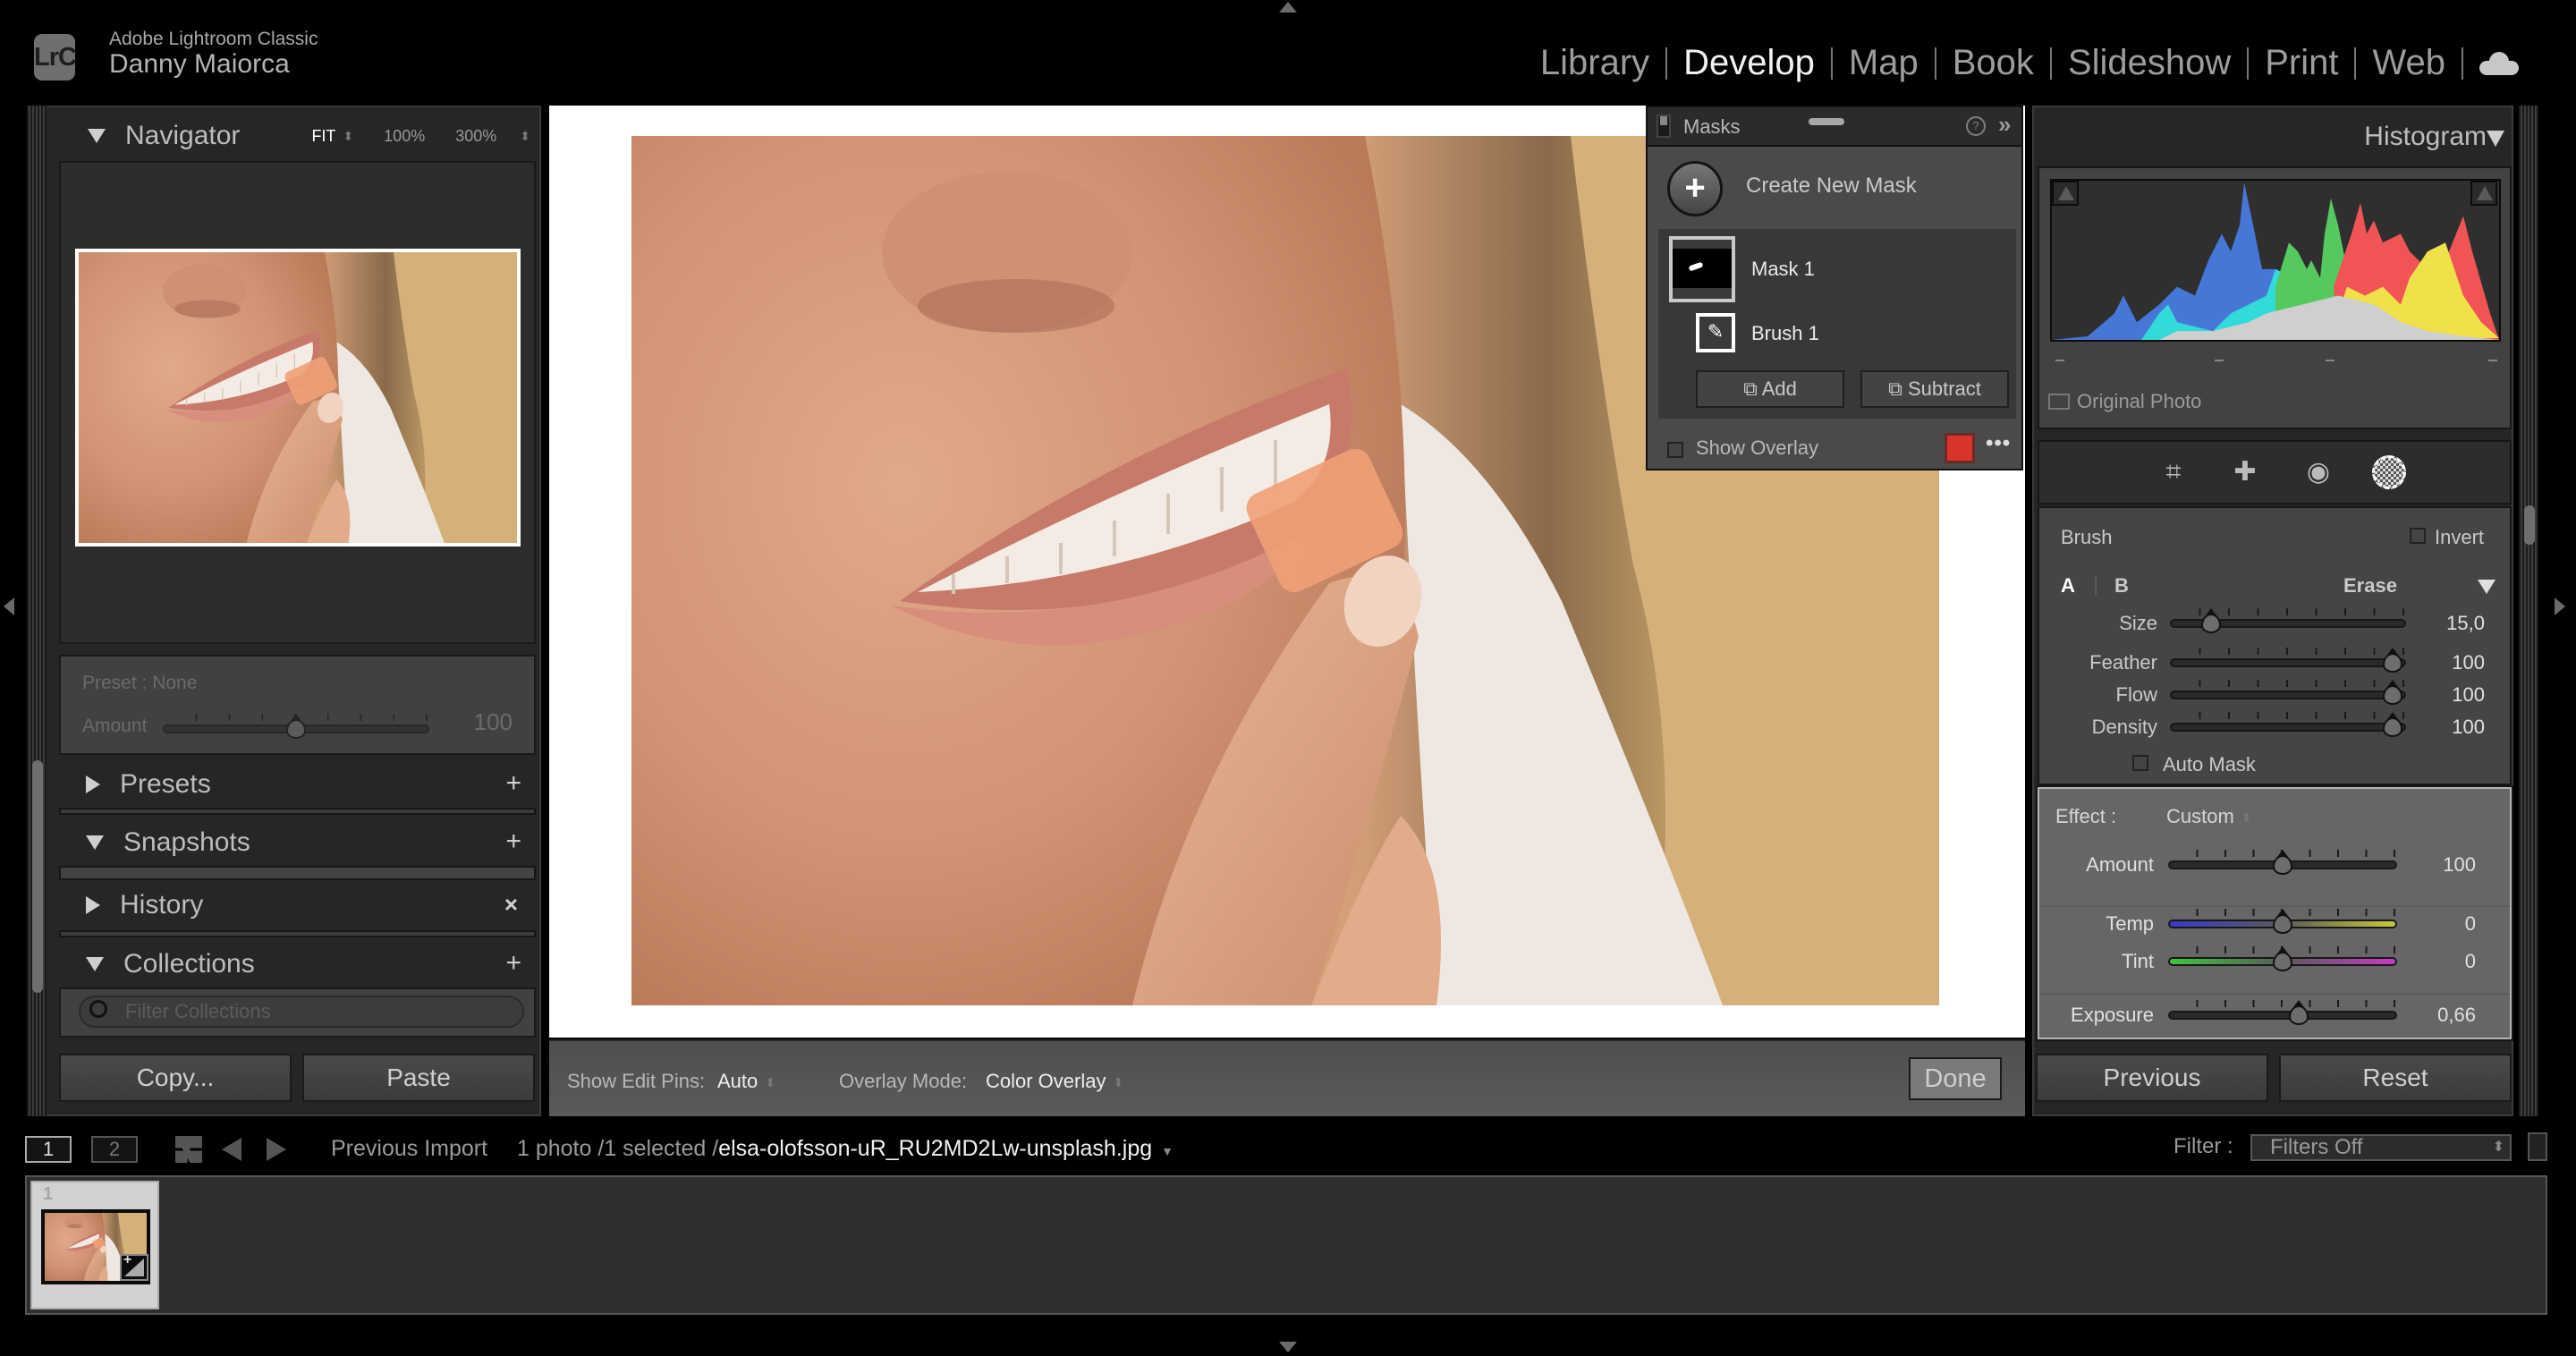 This screenshot has width=2576, height=1356. I want to click on secondary-window-button: 2, so click(114, 1150).